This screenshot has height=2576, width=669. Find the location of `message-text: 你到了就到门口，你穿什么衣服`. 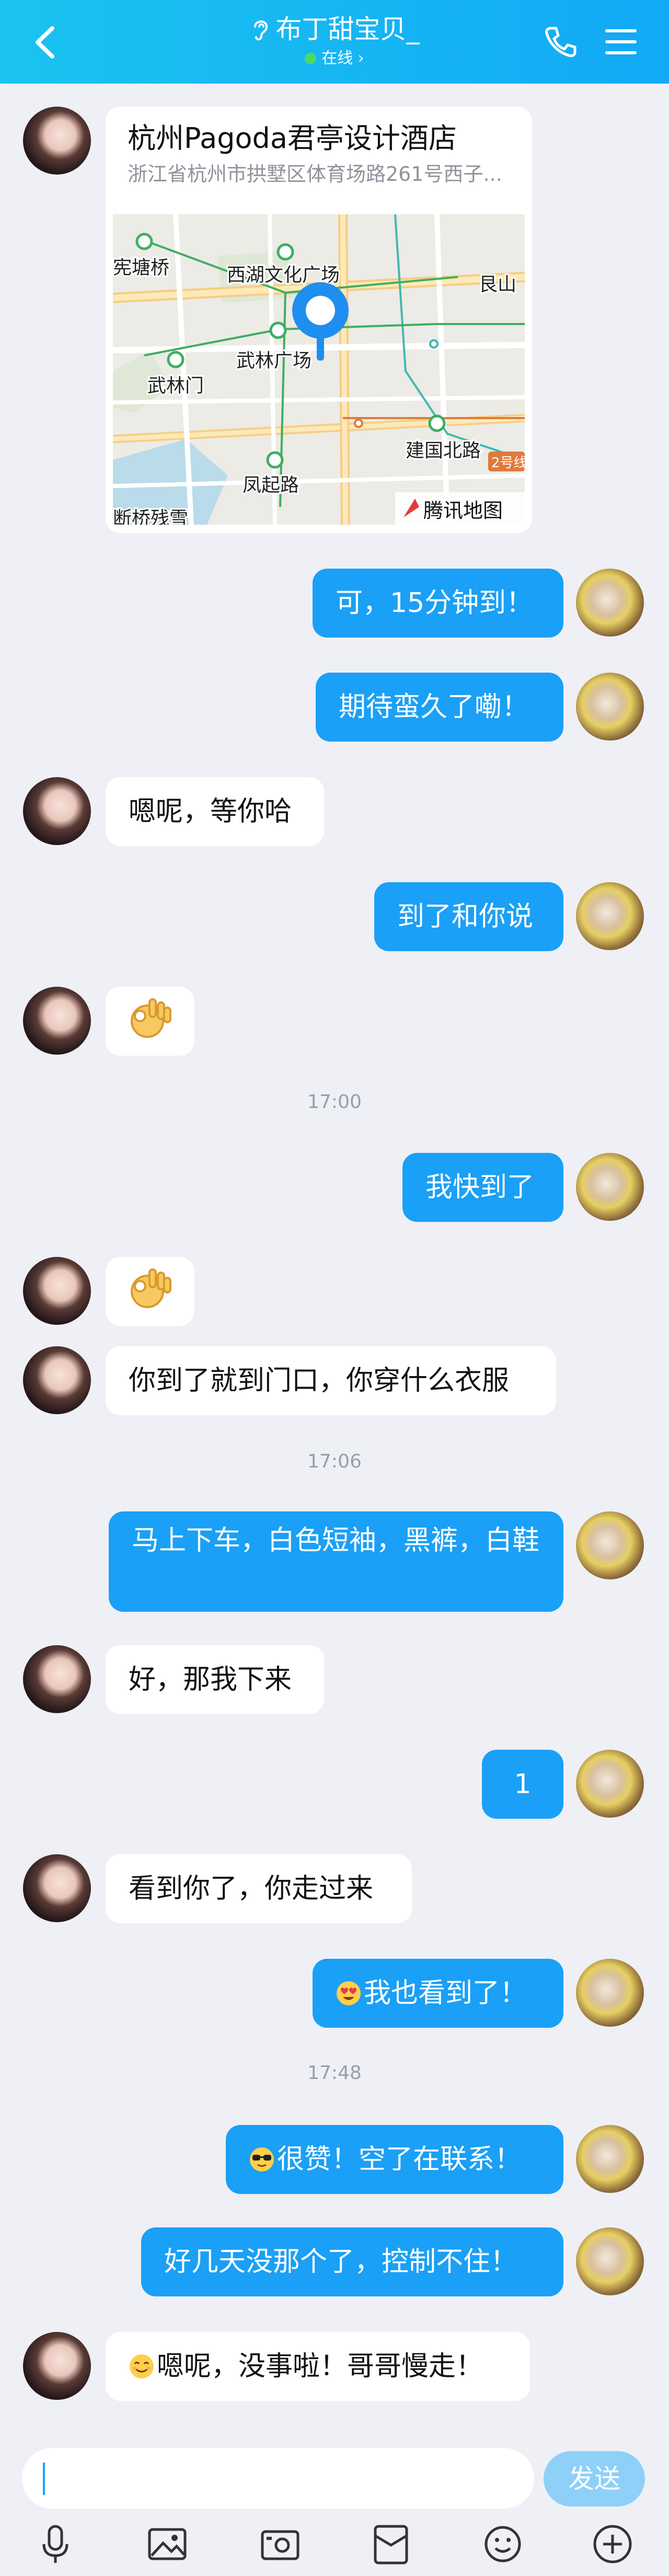

message-text: 你到了就到门口，你穿什么衣服 is located at coordinates (319, 1380).